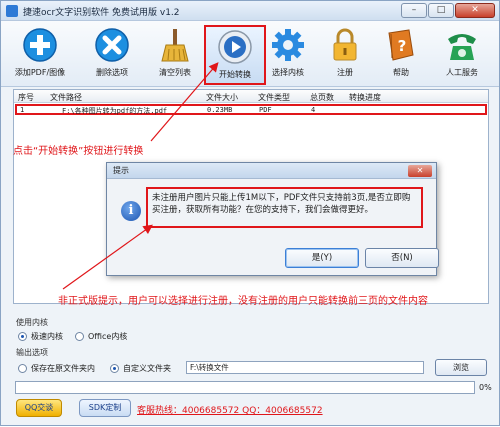 This screenshot has width=500, height=427. Describe the element at coordinates (66, 97) in the screenshot. I see `column-header: 文件路径` at that location.